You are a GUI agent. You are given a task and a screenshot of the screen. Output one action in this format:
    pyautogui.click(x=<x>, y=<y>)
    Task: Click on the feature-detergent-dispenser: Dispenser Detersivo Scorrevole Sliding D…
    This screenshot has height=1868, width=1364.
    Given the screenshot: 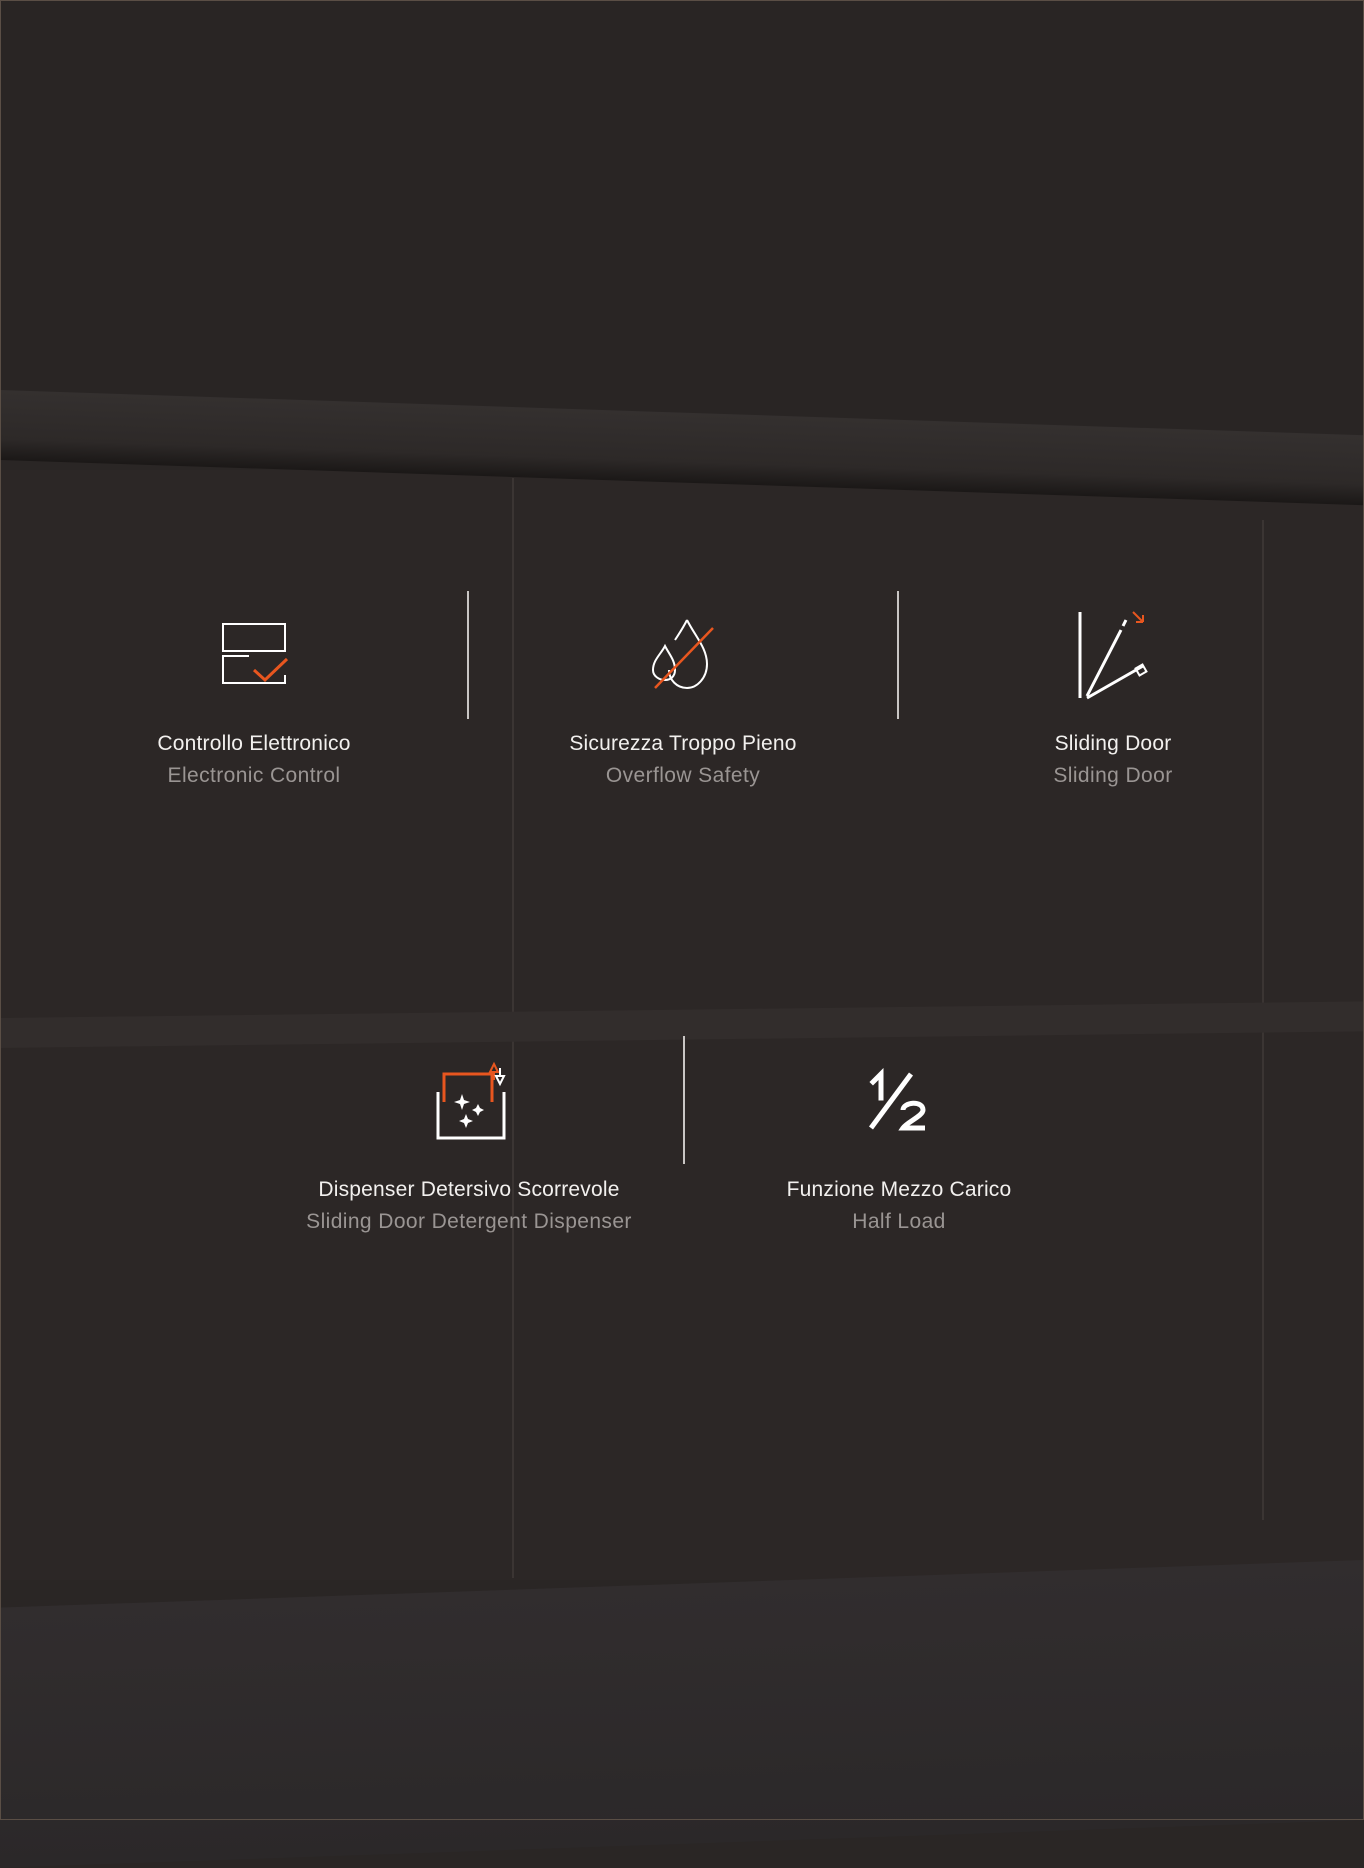 What is the action you would take?
    pyautogui.click(x=469, y=1143)
    